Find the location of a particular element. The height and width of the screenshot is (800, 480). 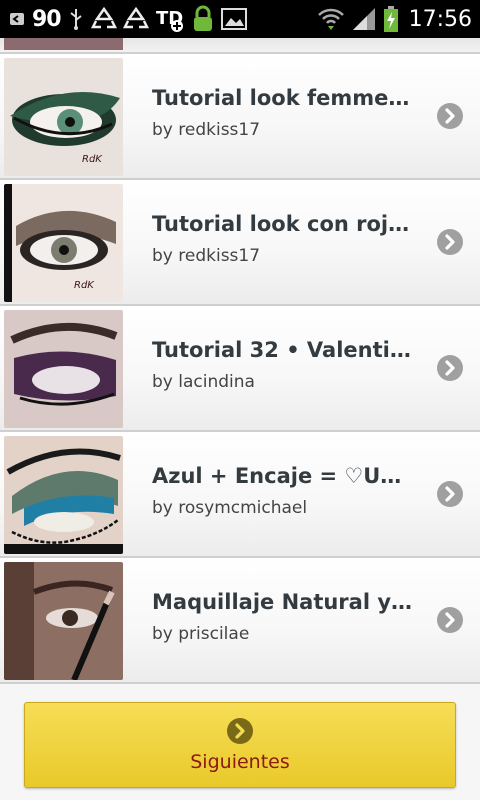

system-icons: 17:56 is located at coordinates (398, 19).